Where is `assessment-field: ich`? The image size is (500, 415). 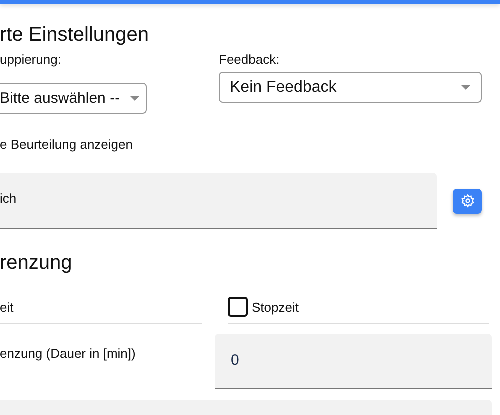 assessment-field: ich is located at coordinates (218, 201).